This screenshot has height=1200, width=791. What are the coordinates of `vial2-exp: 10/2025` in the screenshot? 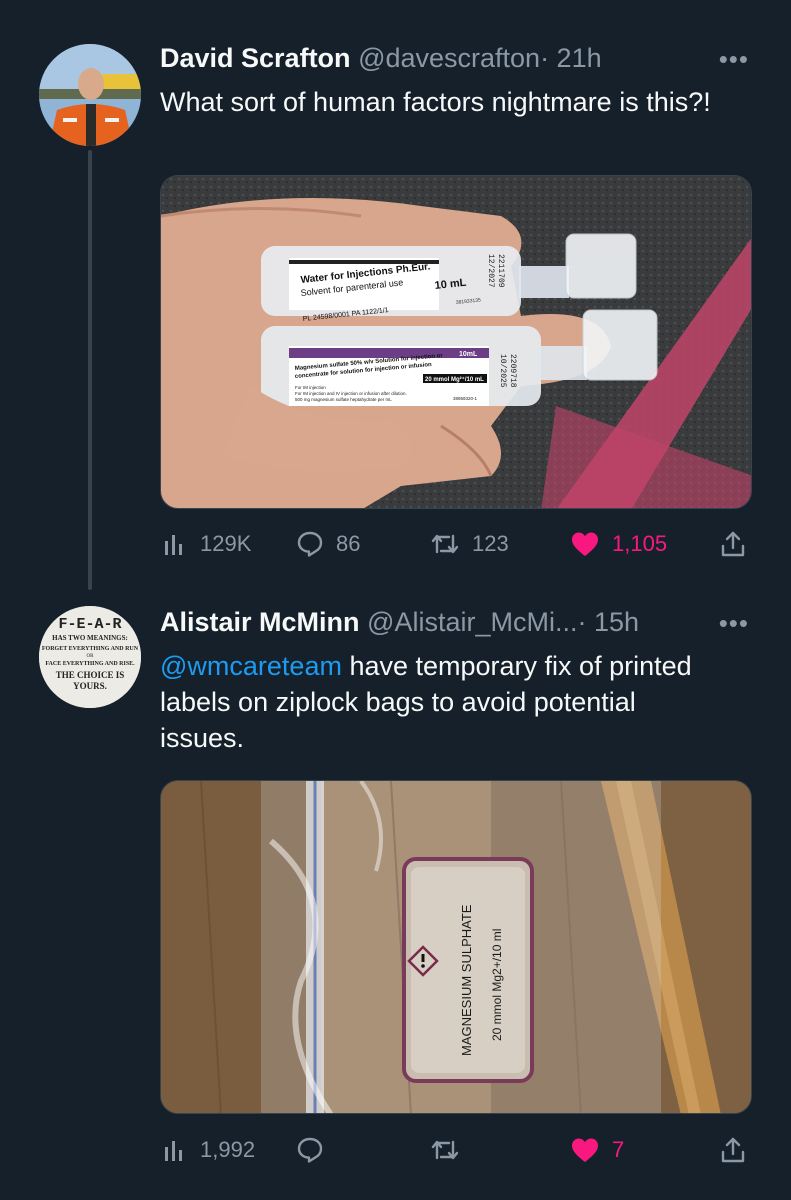 It's located at (502, 371).